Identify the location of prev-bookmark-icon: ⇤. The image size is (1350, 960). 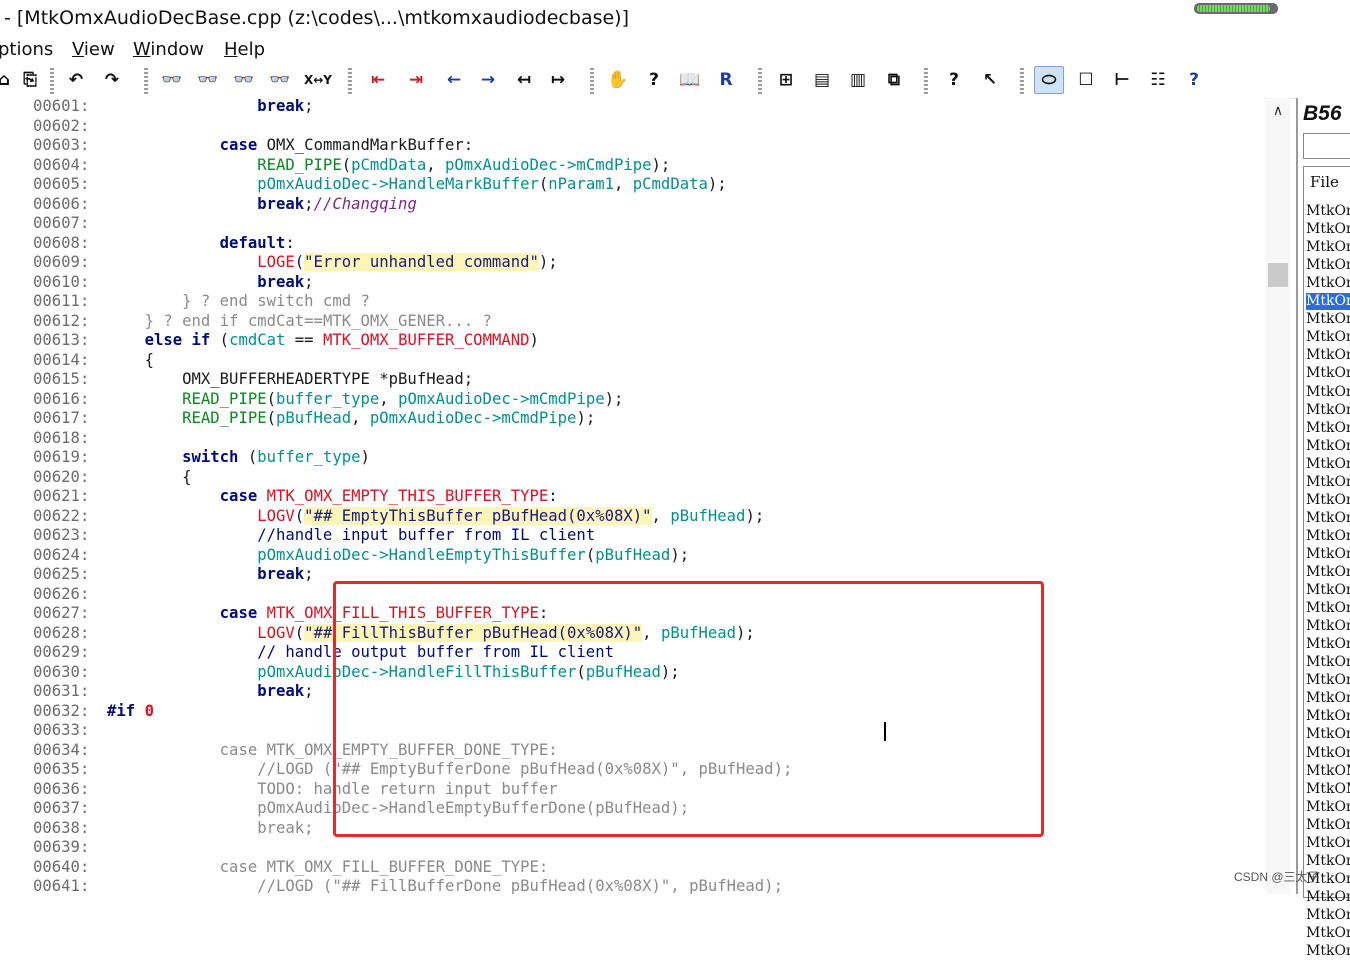
(378, 80).